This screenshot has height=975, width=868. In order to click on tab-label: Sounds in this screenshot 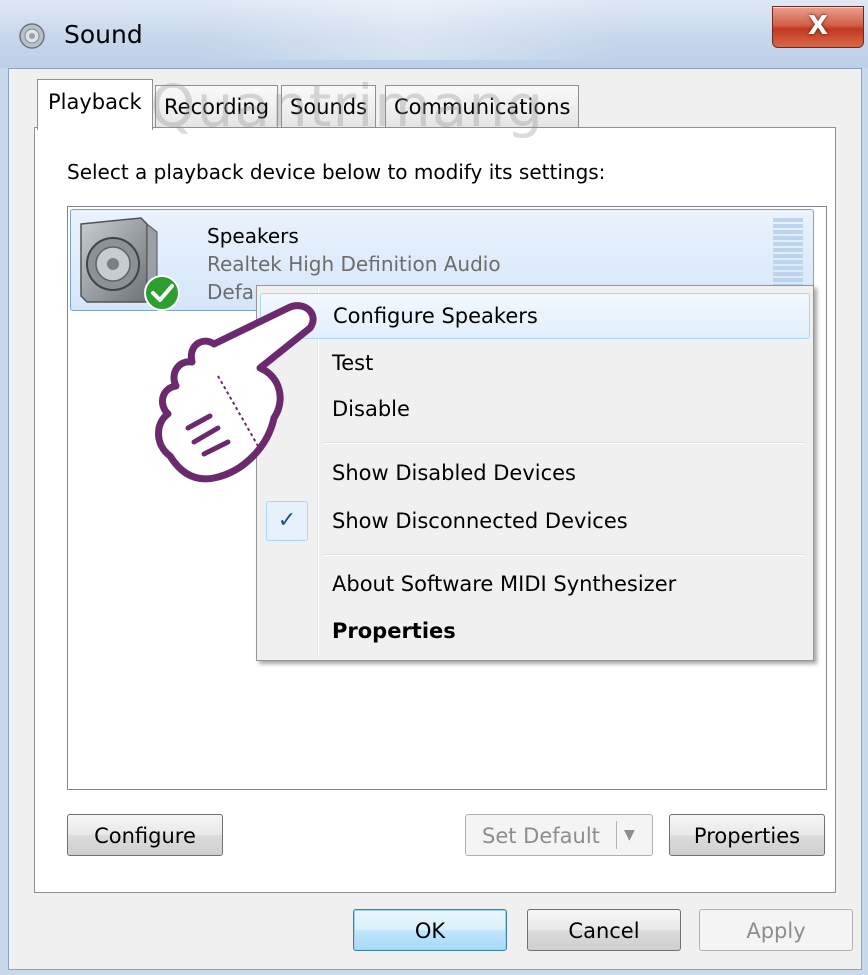, I will do `click(329, 107)`.